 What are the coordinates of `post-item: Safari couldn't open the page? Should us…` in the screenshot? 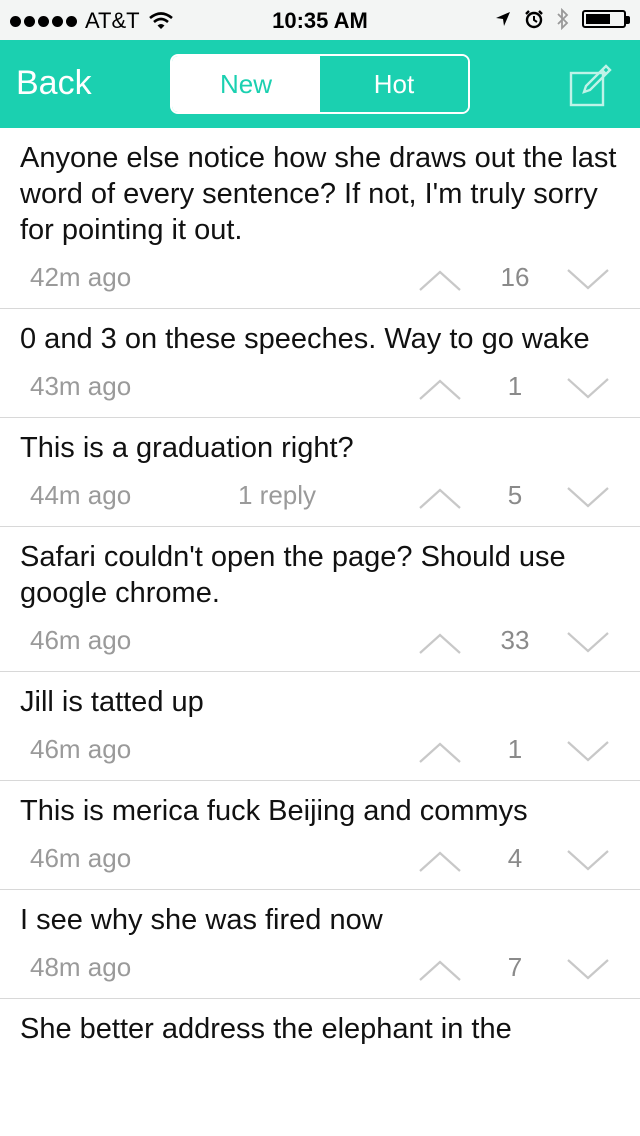 It's located at (320, 599).